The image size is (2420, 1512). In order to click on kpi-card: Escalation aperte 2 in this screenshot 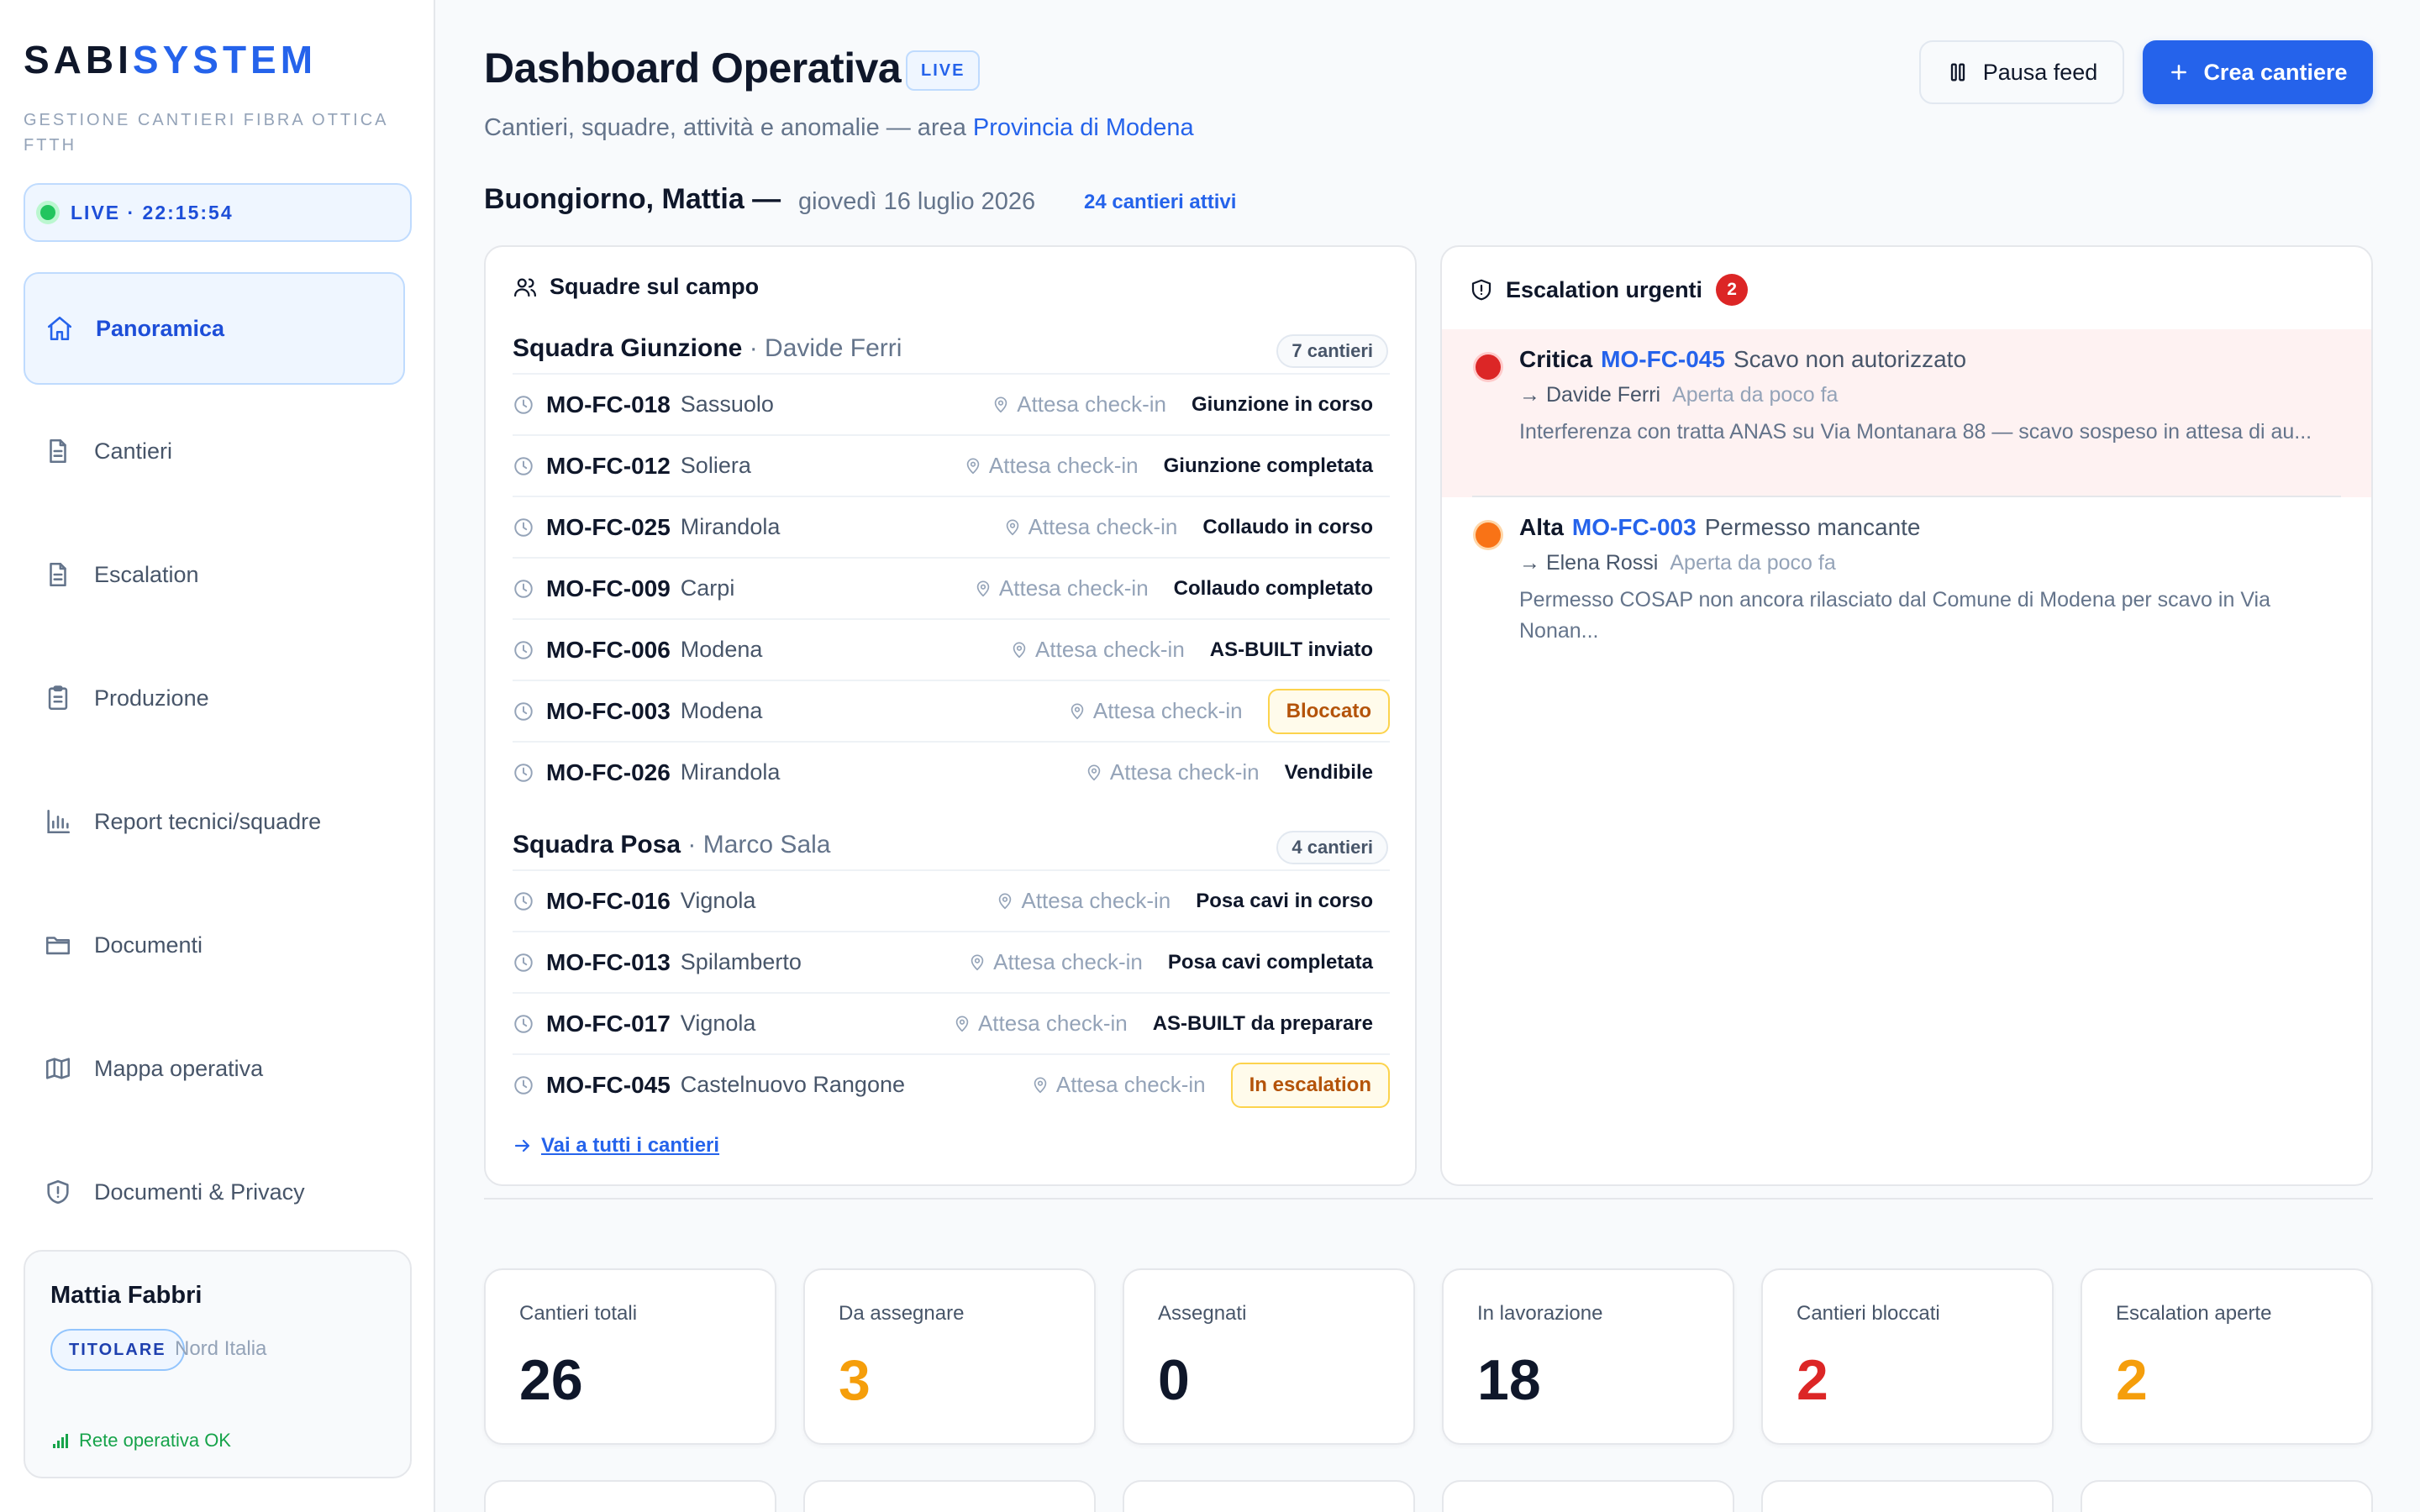, I will do `click(2227, 1356)`.